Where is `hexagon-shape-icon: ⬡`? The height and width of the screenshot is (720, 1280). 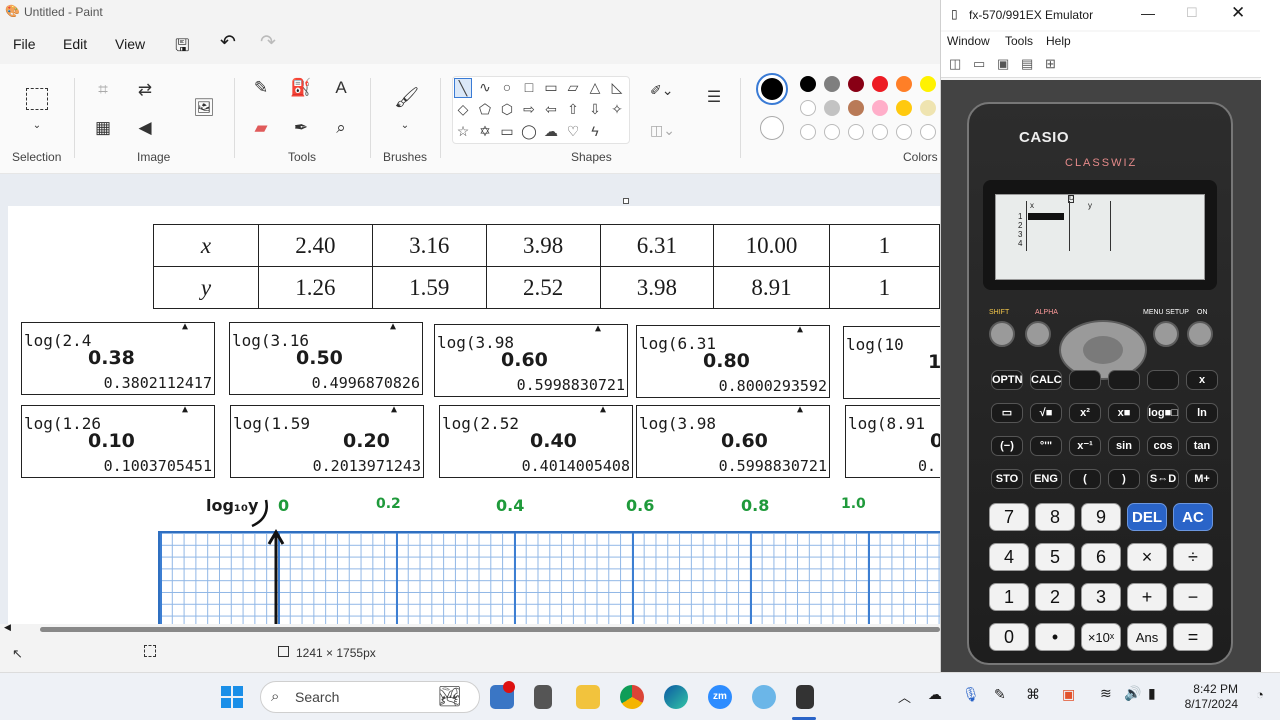
hexagon-shape-icon: ⬡ is located at coordinates (507, 109).